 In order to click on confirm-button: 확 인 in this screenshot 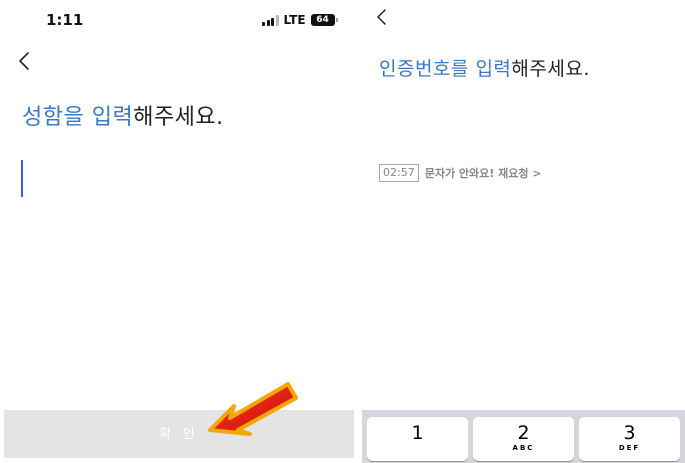, I will do `click(179, 434)`.